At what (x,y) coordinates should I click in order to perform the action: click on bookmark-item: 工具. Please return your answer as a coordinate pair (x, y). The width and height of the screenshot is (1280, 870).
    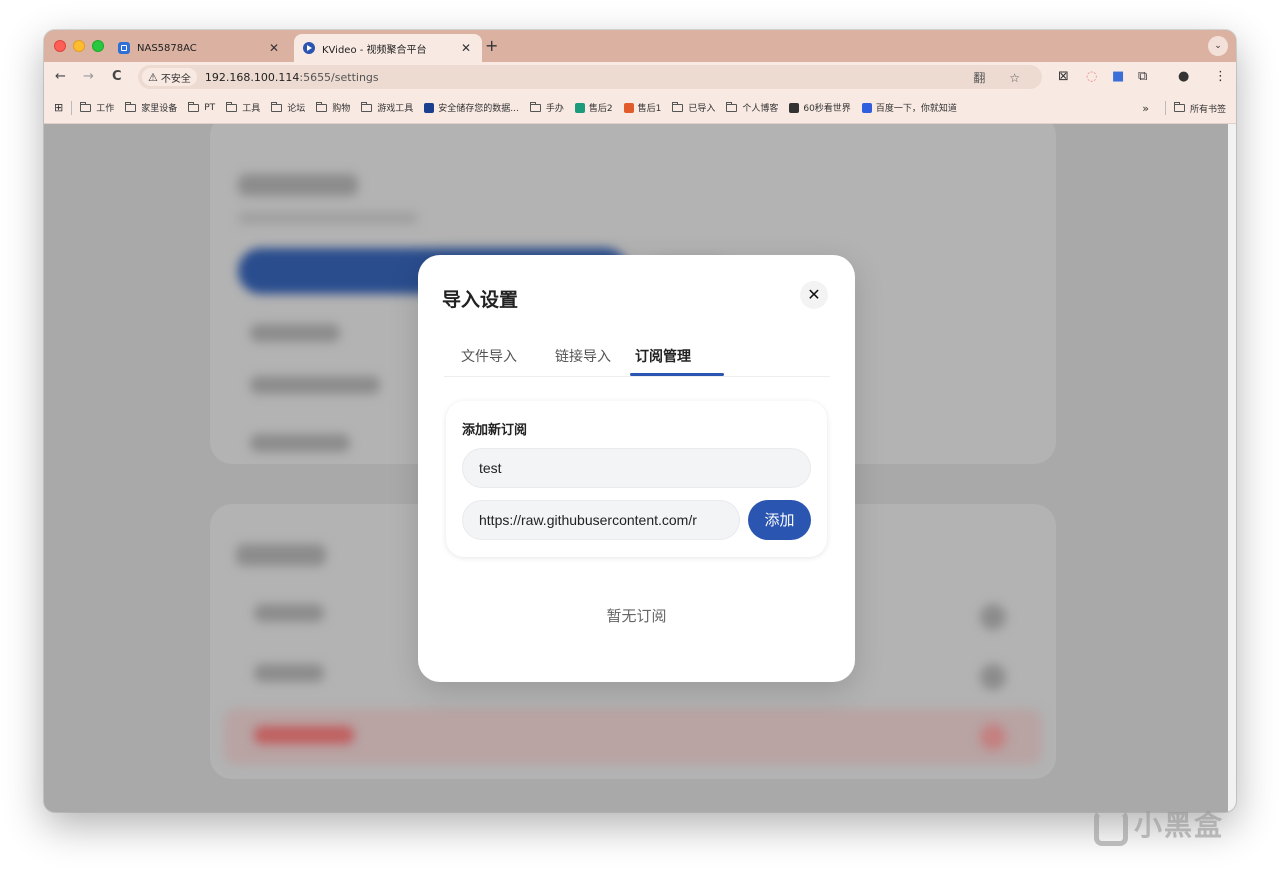
    Looking at the image, I should click on (243, 107).